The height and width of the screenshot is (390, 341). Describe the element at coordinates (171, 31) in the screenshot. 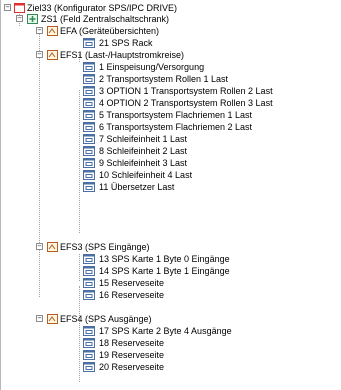

I see `tree-node-group: − EFA (Geräteübersichten)` at that location.